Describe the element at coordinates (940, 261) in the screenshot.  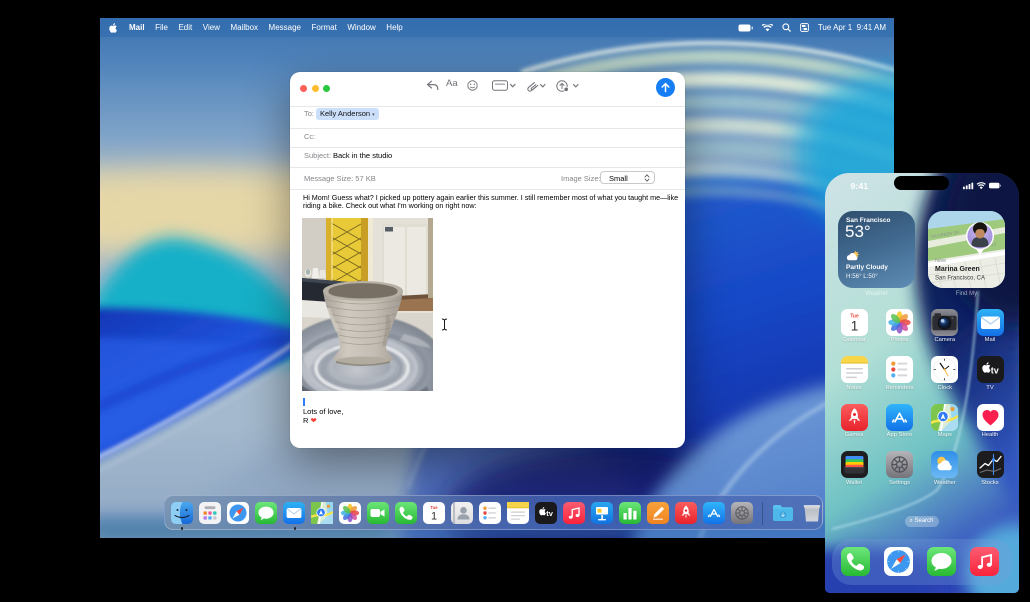
I see `svg-text: Now` at that location.